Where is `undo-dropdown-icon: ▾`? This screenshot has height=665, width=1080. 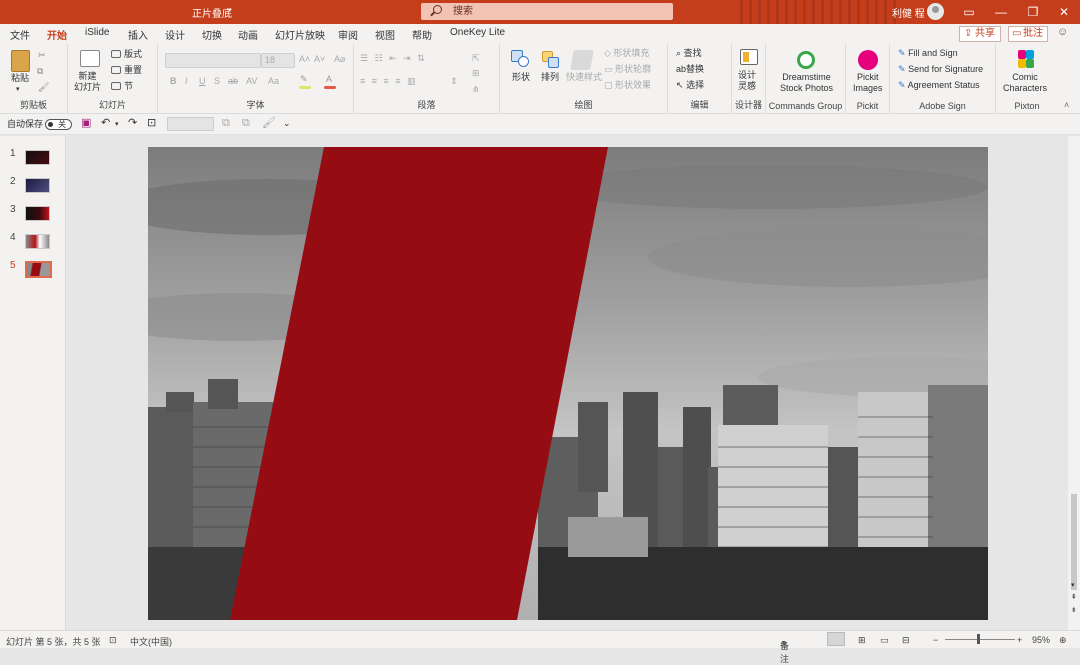
undo-dropdown-icon: ▾ is located at coordinates (117, 124).